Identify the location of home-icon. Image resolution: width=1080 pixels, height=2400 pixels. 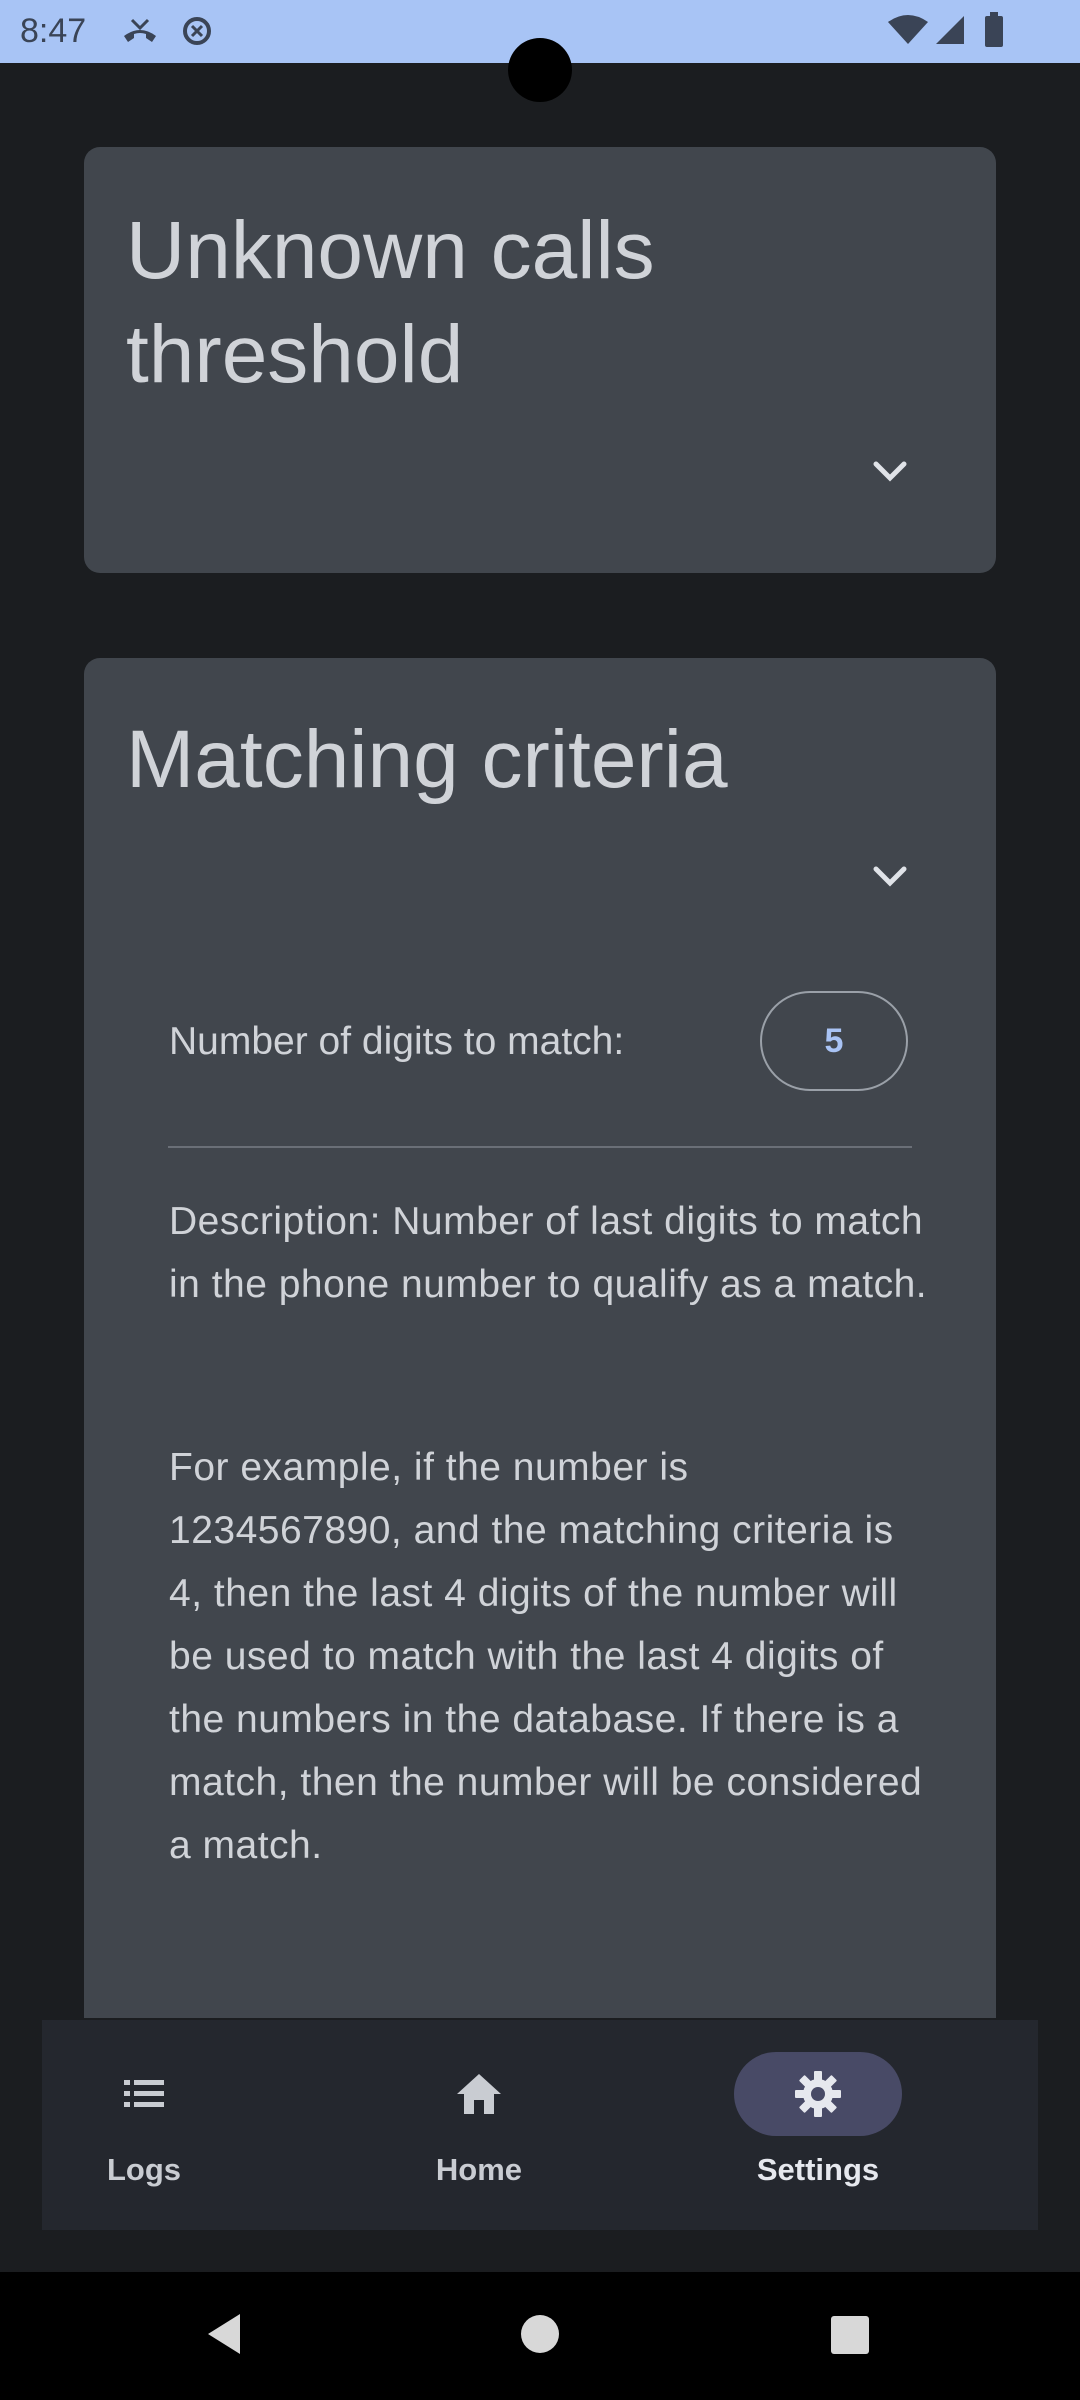
(479, 2094).